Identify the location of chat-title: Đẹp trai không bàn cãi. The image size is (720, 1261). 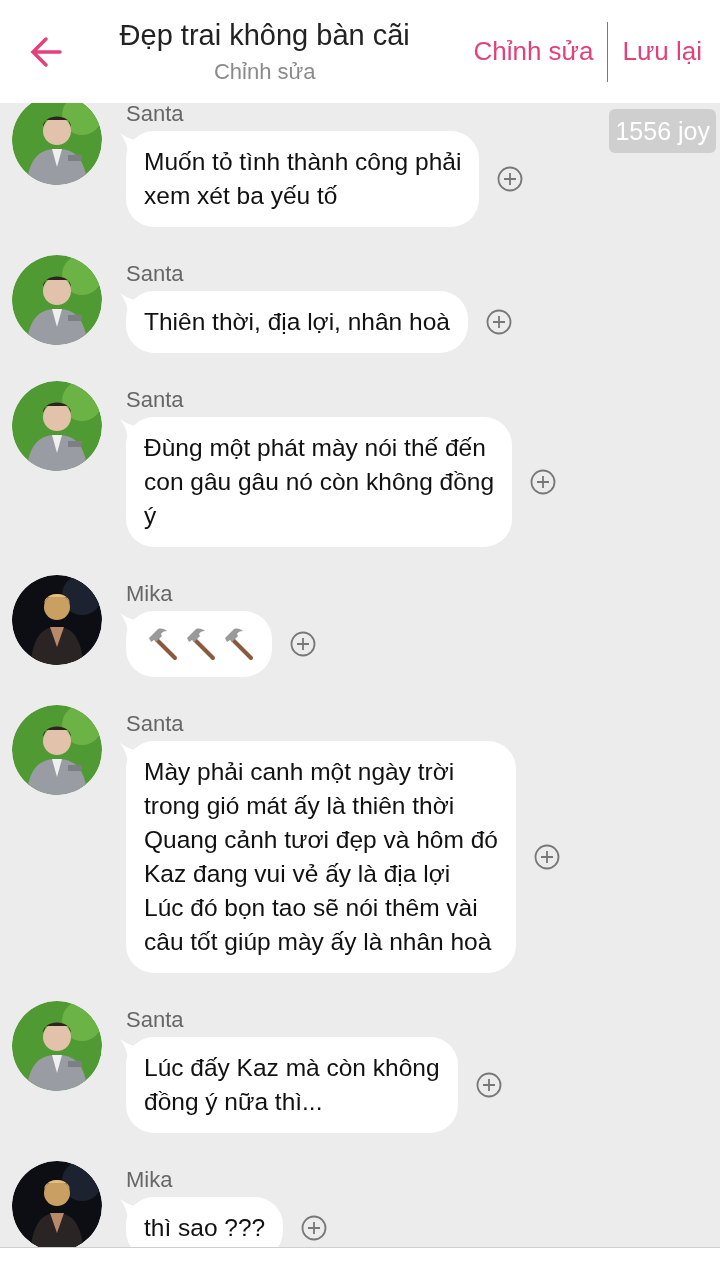
(264, 35).